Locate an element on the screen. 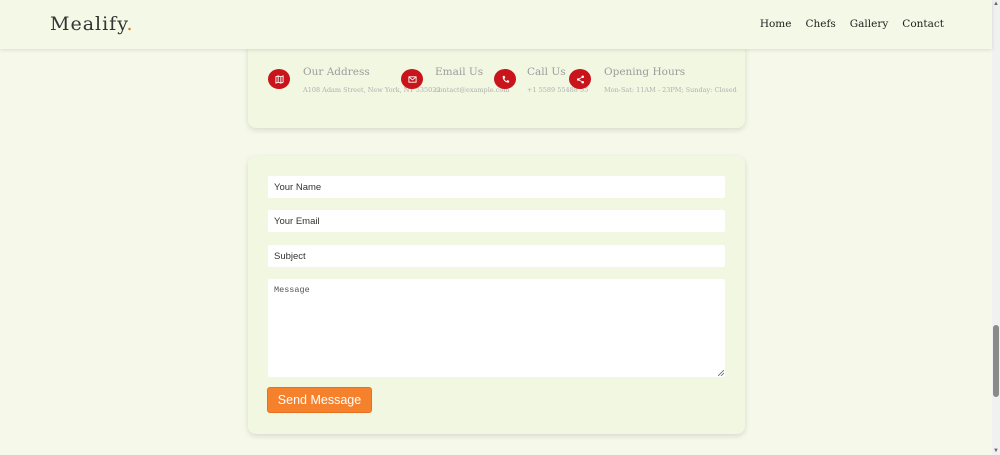 The image size is (1000, 455). name-field is located at coordinates (496, 187).